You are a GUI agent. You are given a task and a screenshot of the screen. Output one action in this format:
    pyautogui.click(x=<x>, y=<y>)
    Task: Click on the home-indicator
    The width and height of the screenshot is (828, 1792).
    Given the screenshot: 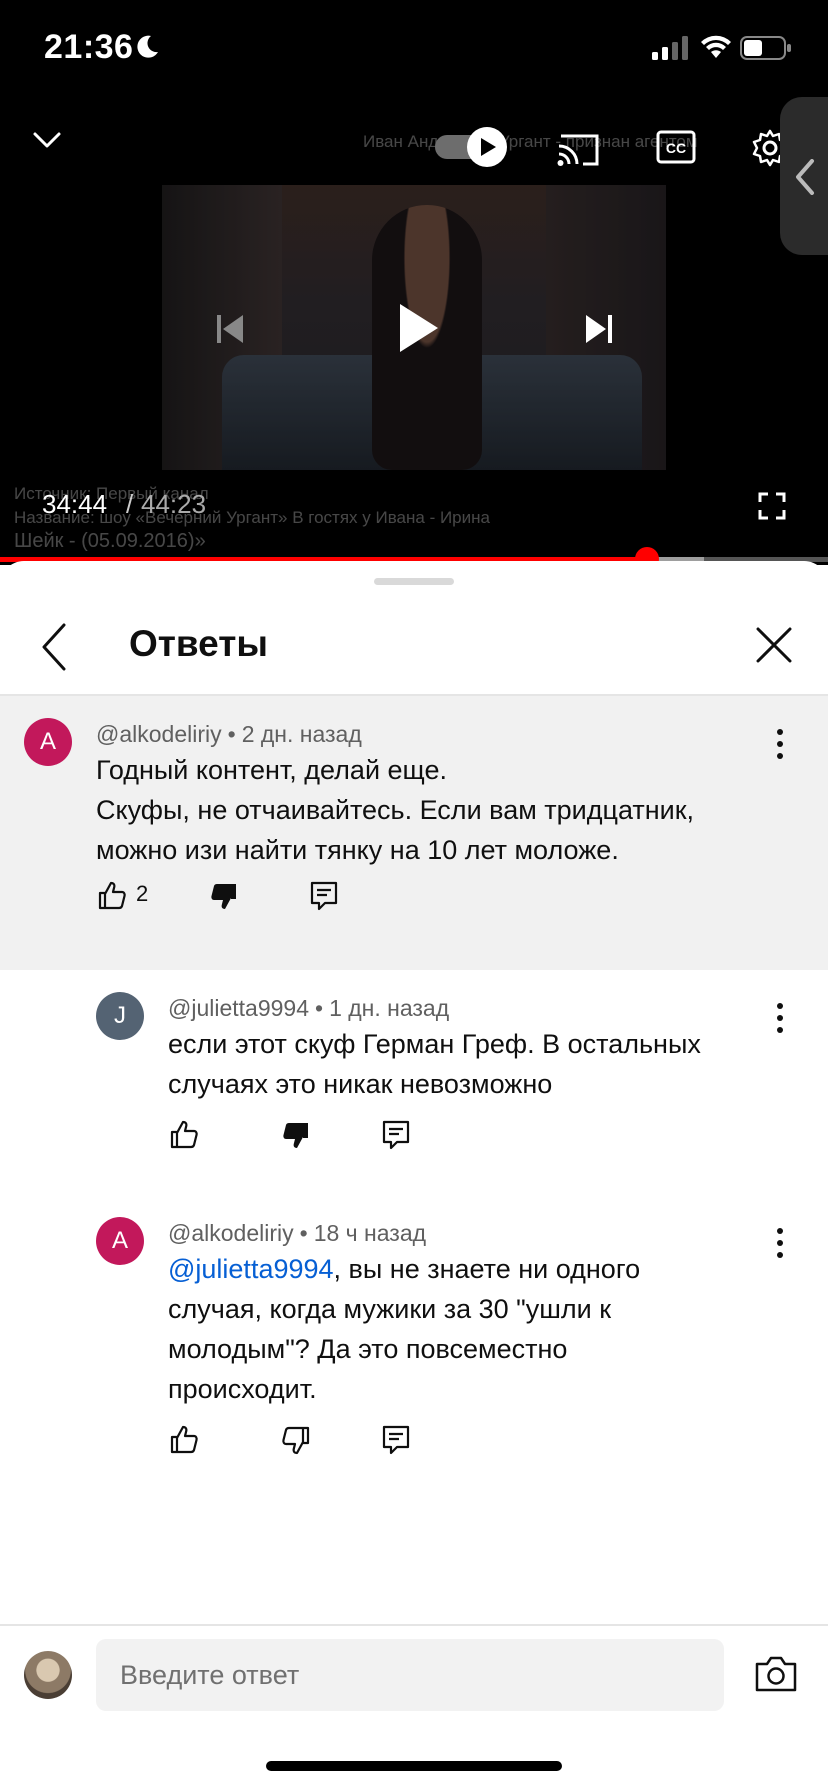 What is the action you would take?
    pyautogui.click(x=414, y=1766)
    